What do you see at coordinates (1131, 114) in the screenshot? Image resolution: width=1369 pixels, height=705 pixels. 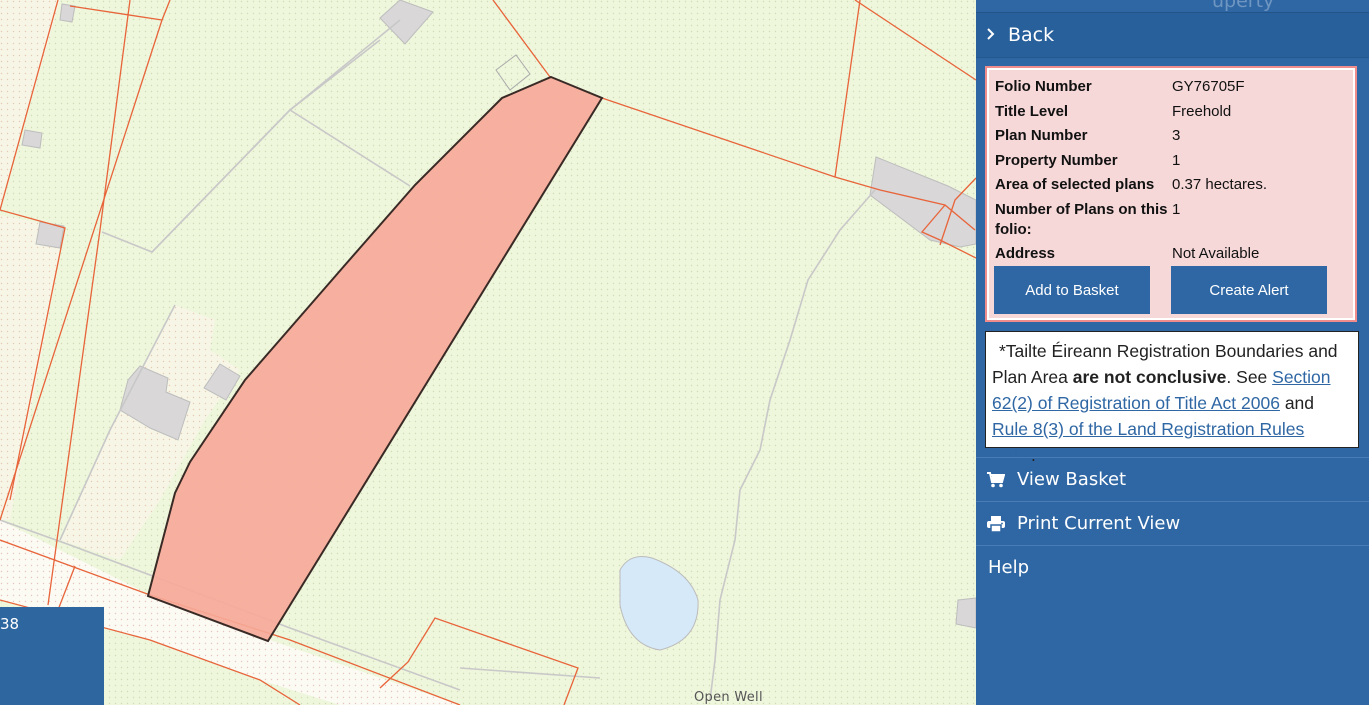 I see `table-row: Title Level Freehold` at bounding box center [1131, 114].